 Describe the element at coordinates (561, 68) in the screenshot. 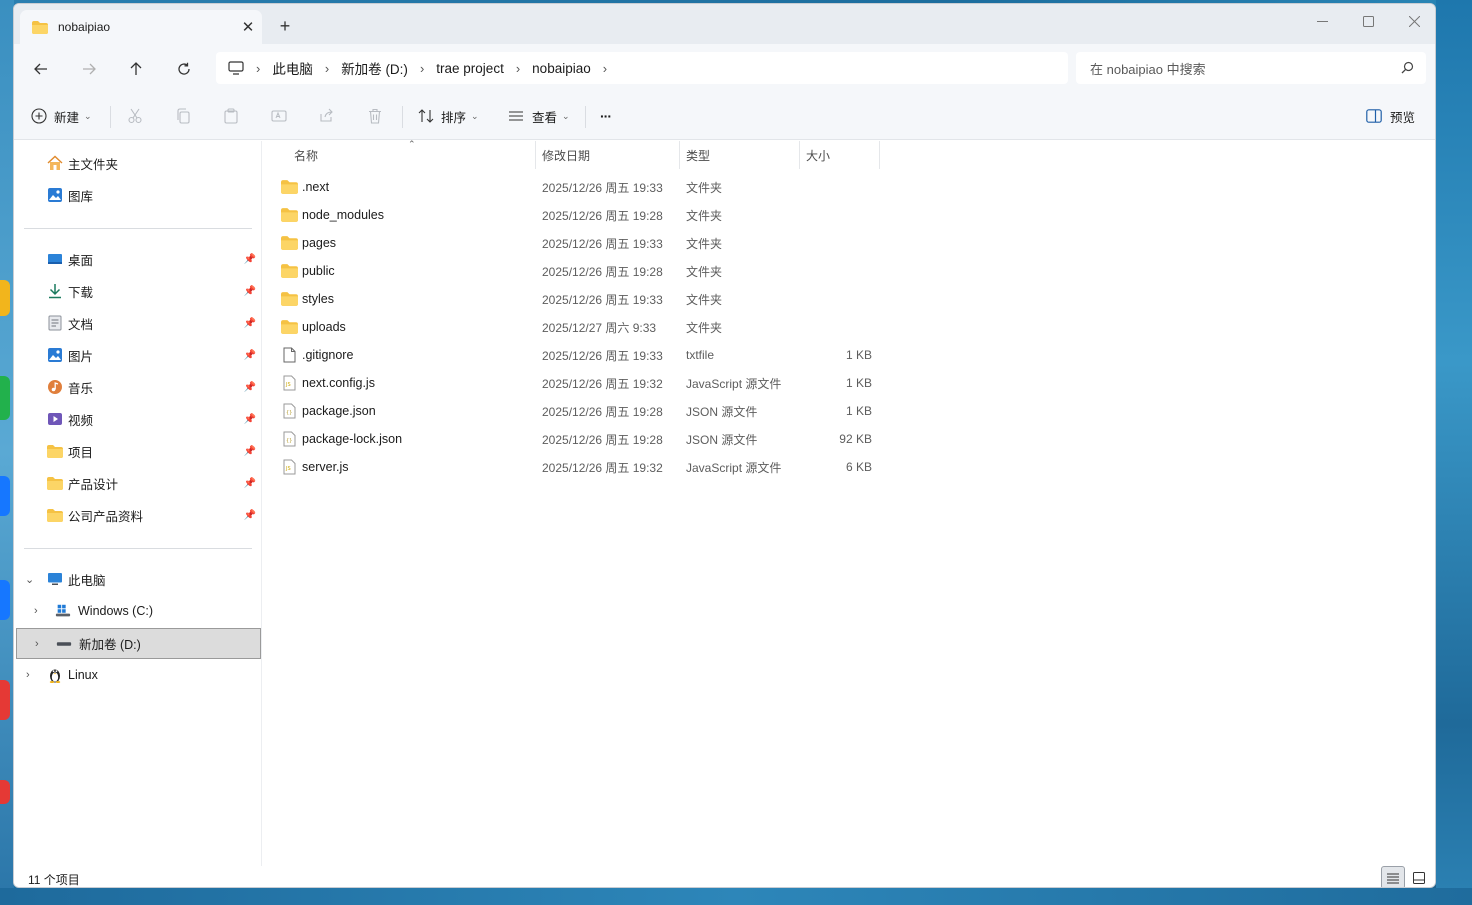

I see `breadcrumb-nobaipiao: nobaipiao` at that location.